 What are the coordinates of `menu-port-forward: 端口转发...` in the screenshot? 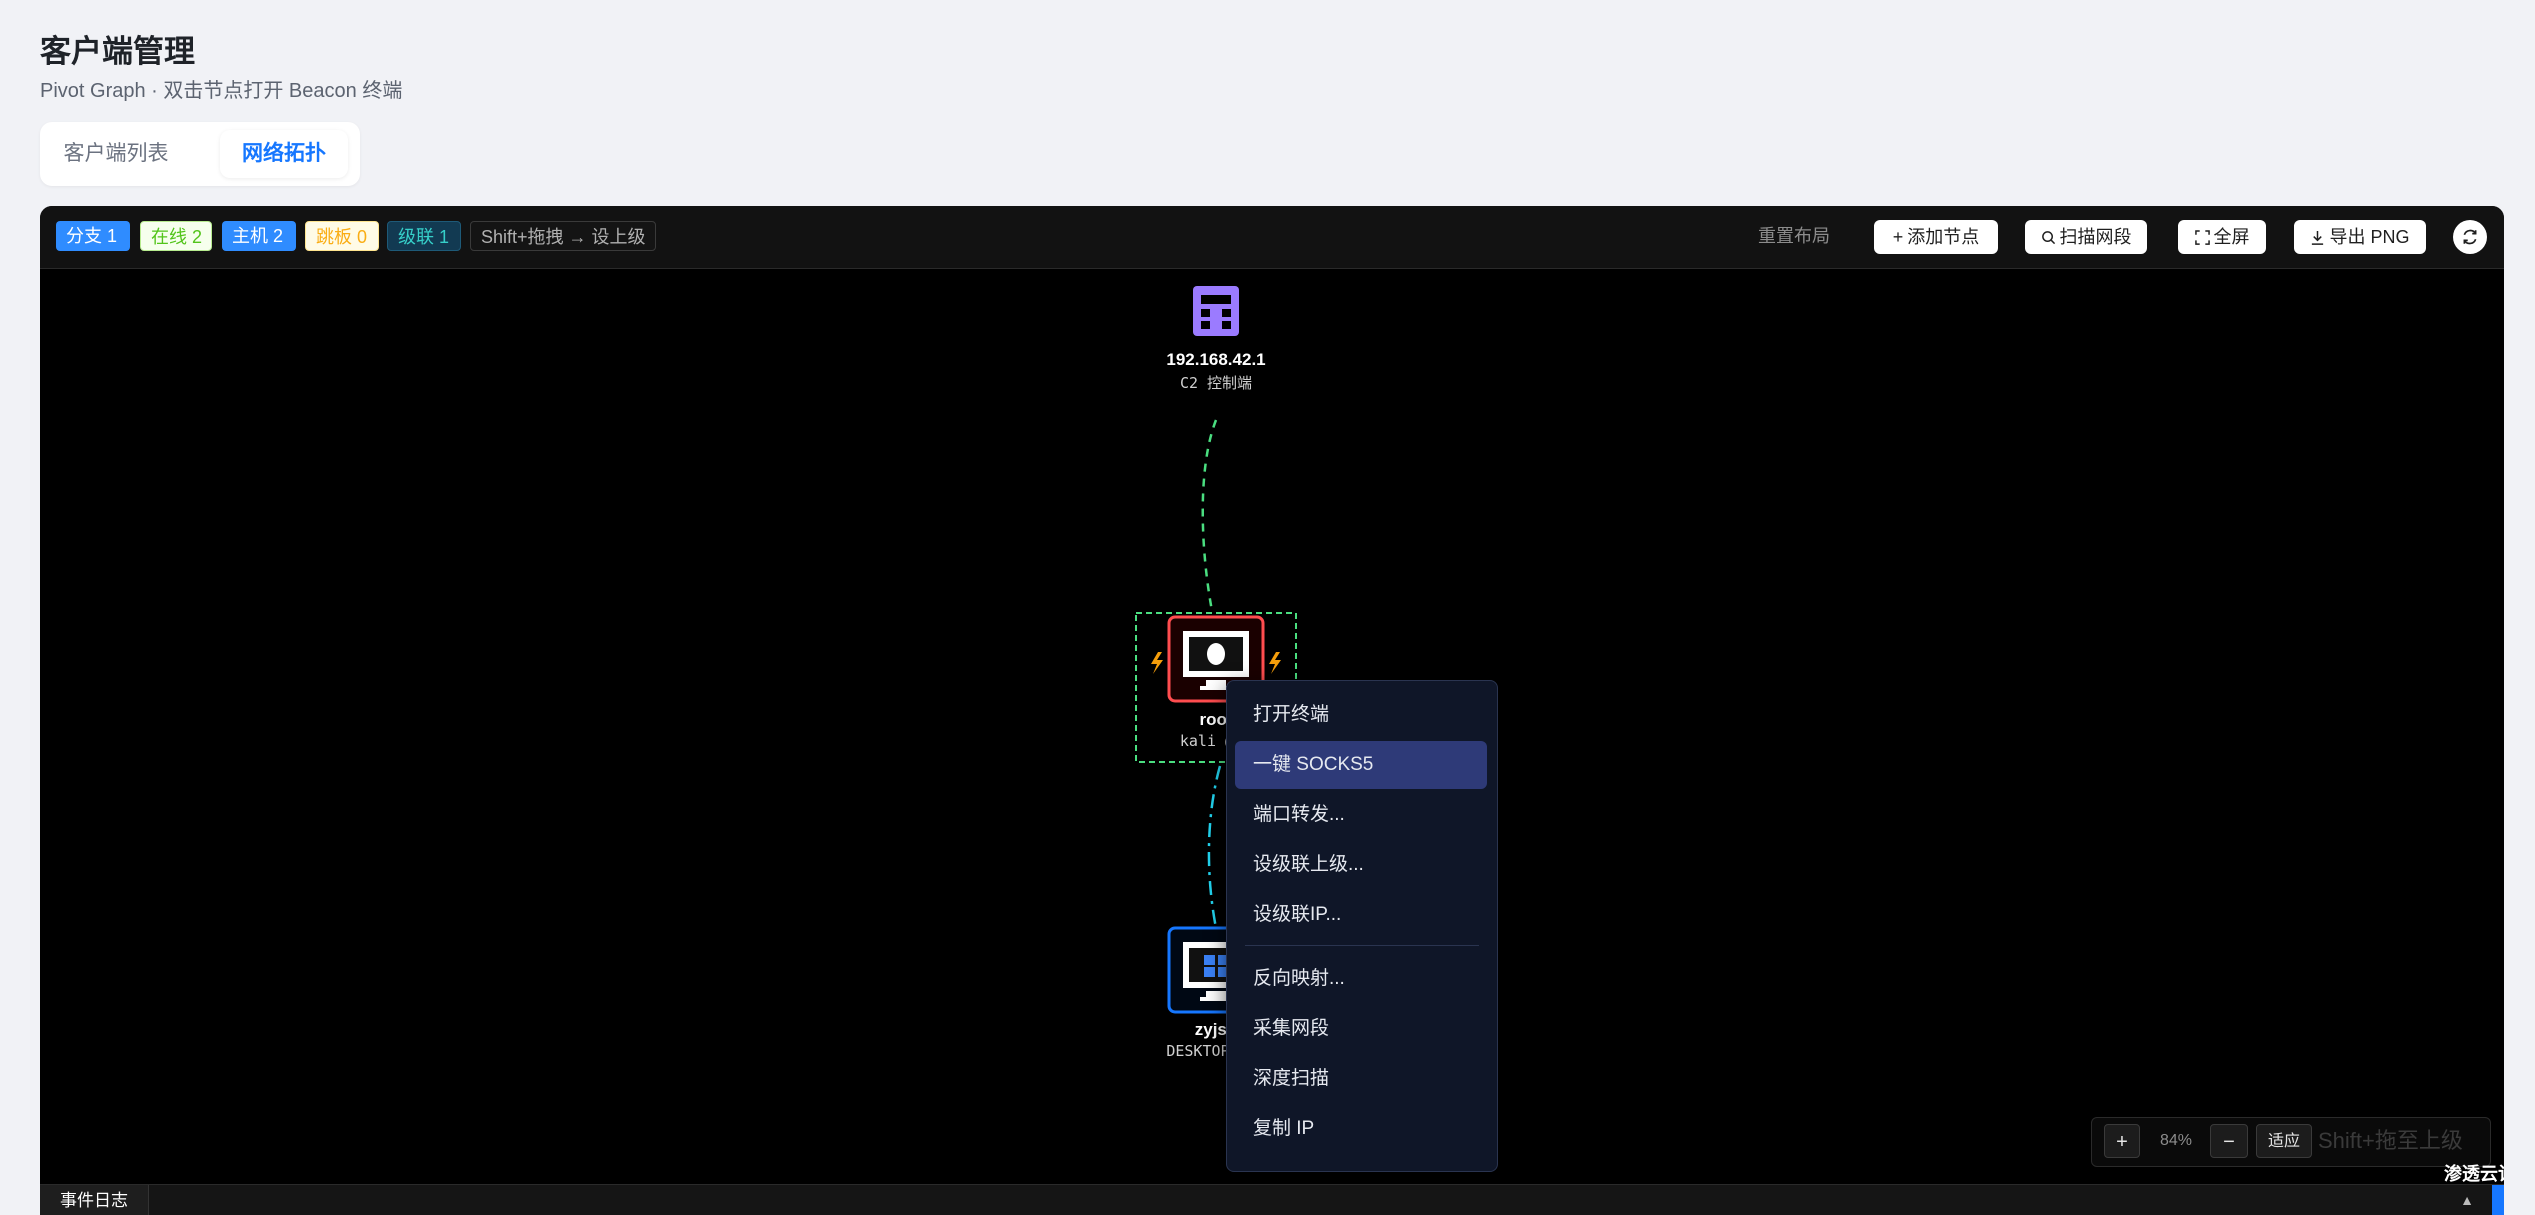 It's located at (1361, 815).